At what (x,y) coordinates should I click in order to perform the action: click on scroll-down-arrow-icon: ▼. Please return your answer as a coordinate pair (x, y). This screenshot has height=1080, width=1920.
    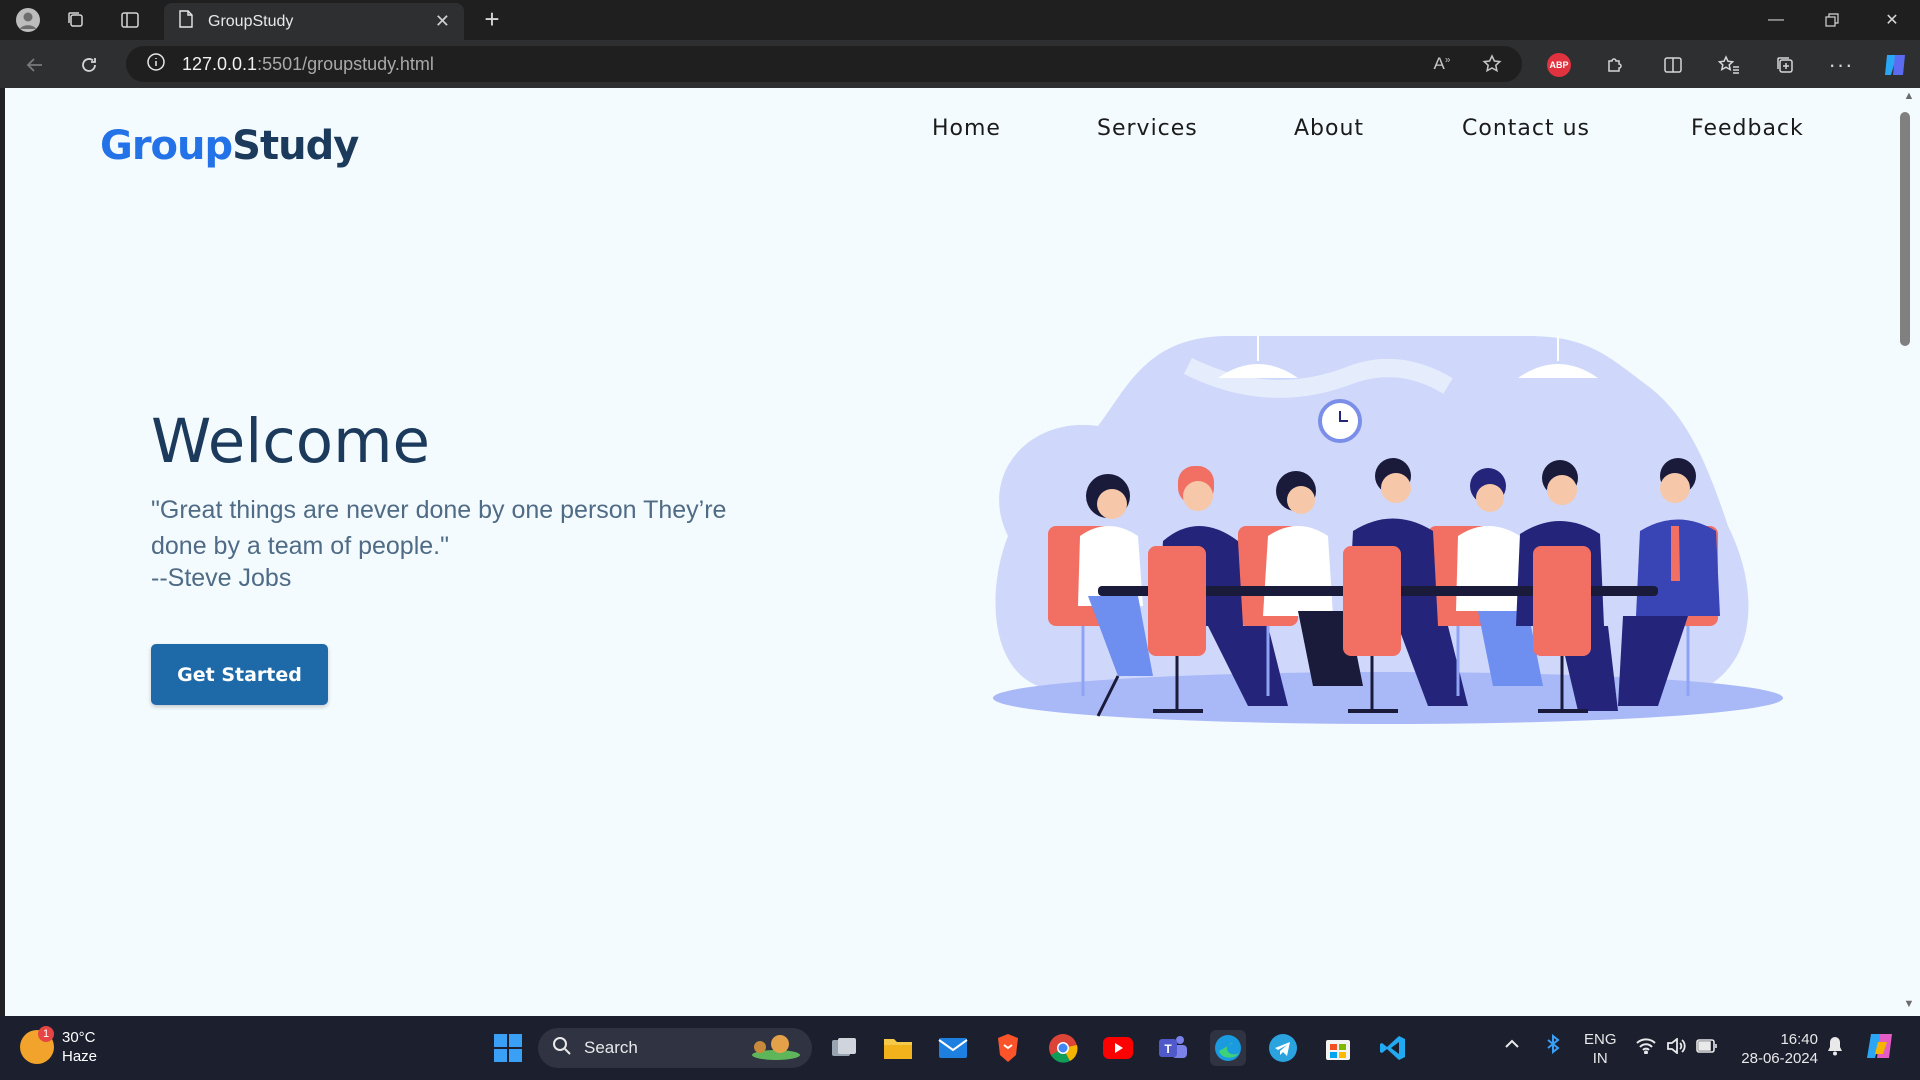
    Looking at the image, I should click on (1909, 1007).